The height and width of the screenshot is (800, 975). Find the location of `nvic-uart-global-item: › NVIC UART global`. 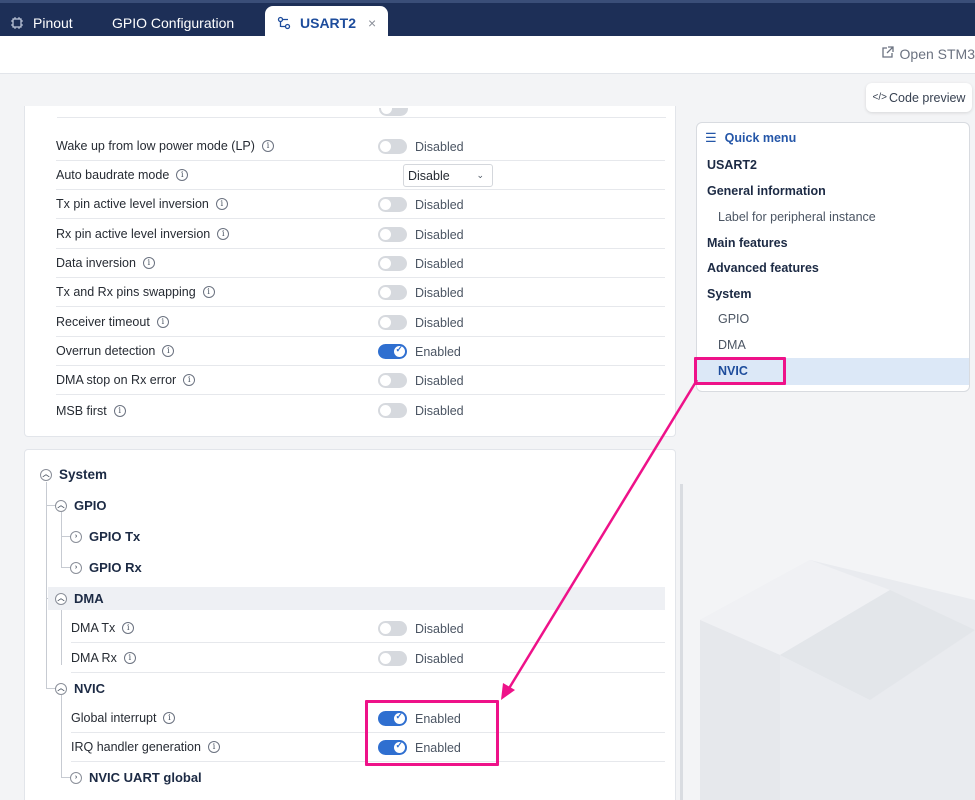

nvic-uart-global-item: › NVIC UART global is located at coordinates (136, 777).